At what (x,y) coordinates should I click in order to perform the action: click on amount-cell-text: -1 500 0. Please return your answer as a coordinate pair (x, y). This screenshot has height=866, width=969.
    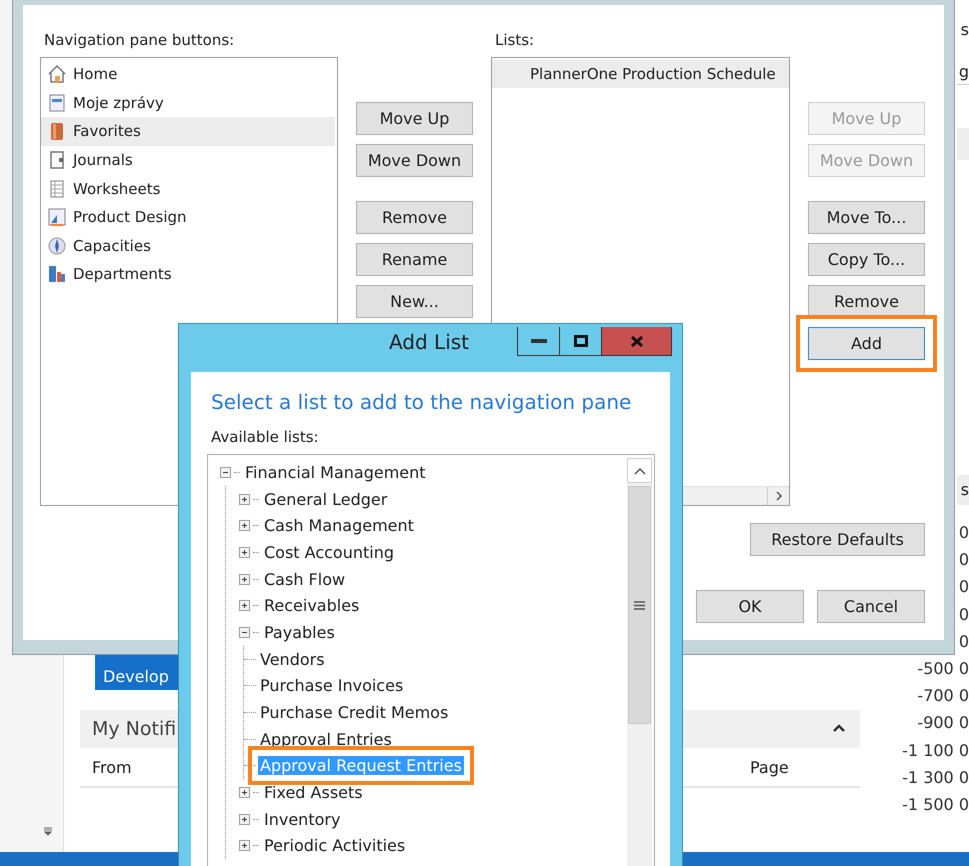
    Looking at the image, I should click on (935, 805).